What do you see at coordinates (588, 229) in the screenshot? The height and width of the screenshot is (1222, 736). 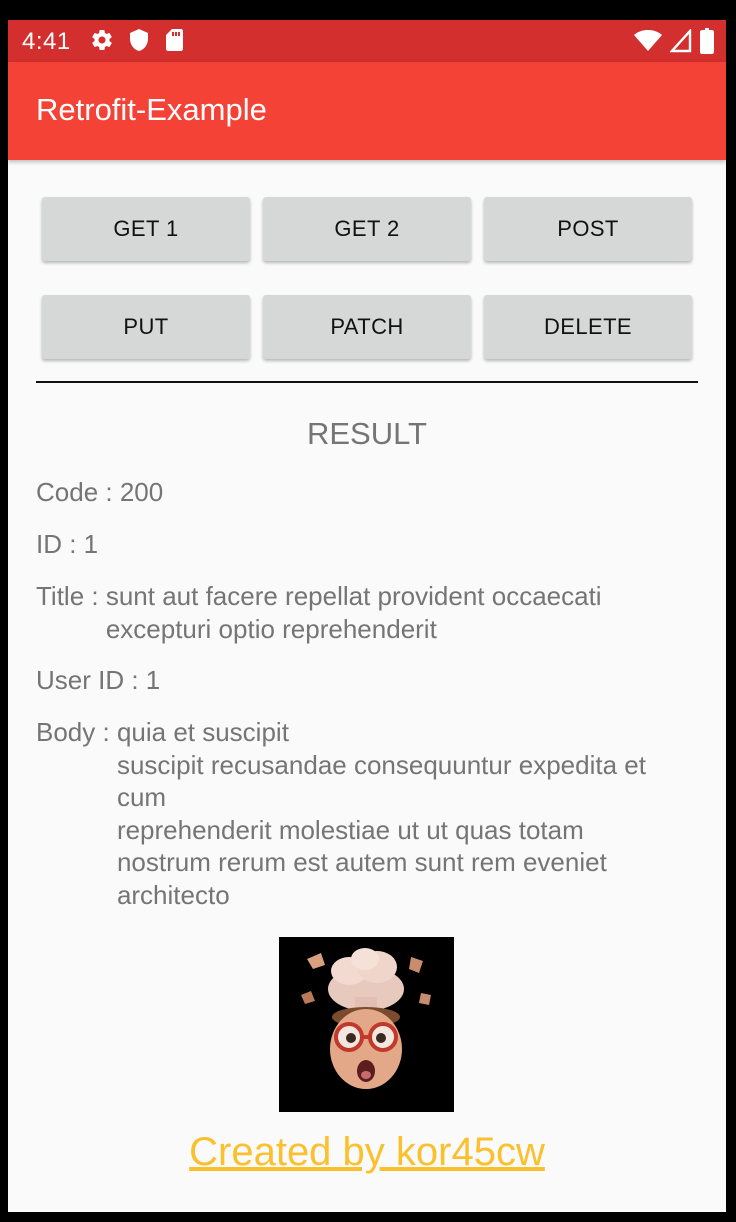 I see `post-button: POST` at bounding box center [588, 229].